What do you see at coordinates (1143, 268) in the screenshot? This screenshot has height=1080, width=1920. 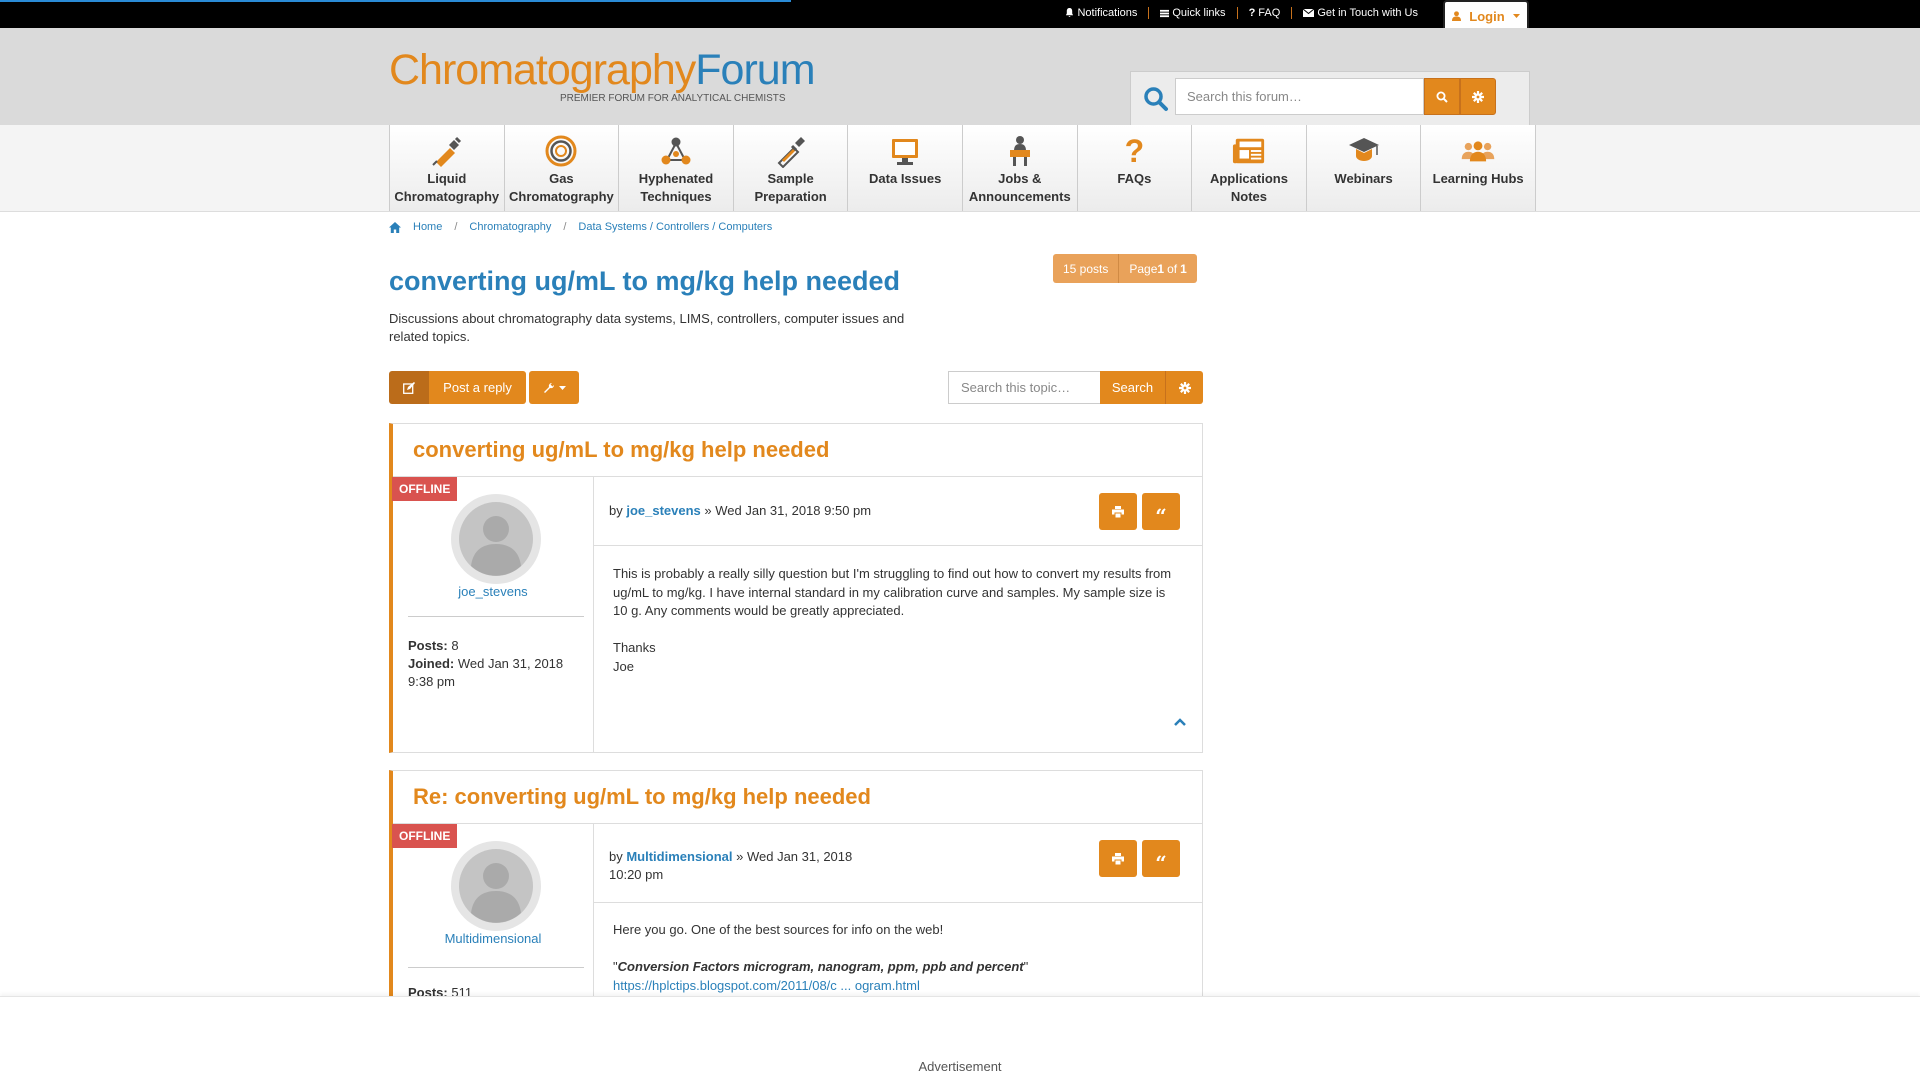 I see `page-prefix: Page` at bounding box center [1143, 268].